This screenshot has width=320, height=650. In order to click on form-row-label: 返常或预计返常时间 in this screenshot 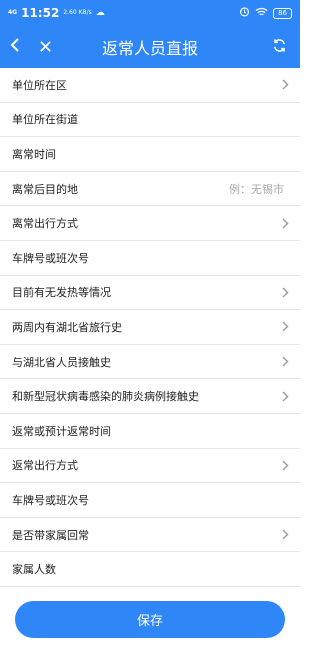, I will do `click(61, 431)`.